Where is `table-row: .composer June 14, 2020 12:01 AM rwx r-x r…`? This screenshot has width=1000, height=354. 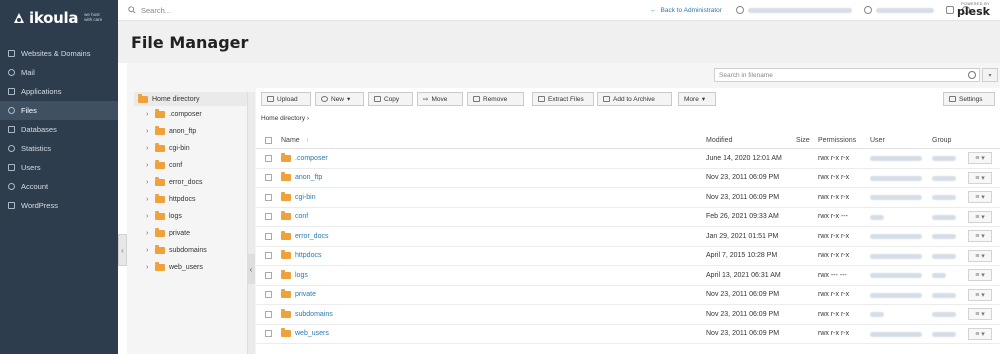 table-row: .composer June 14, 2020 12:01 AM rwx r-x r… is located at coordinates (628, 159).